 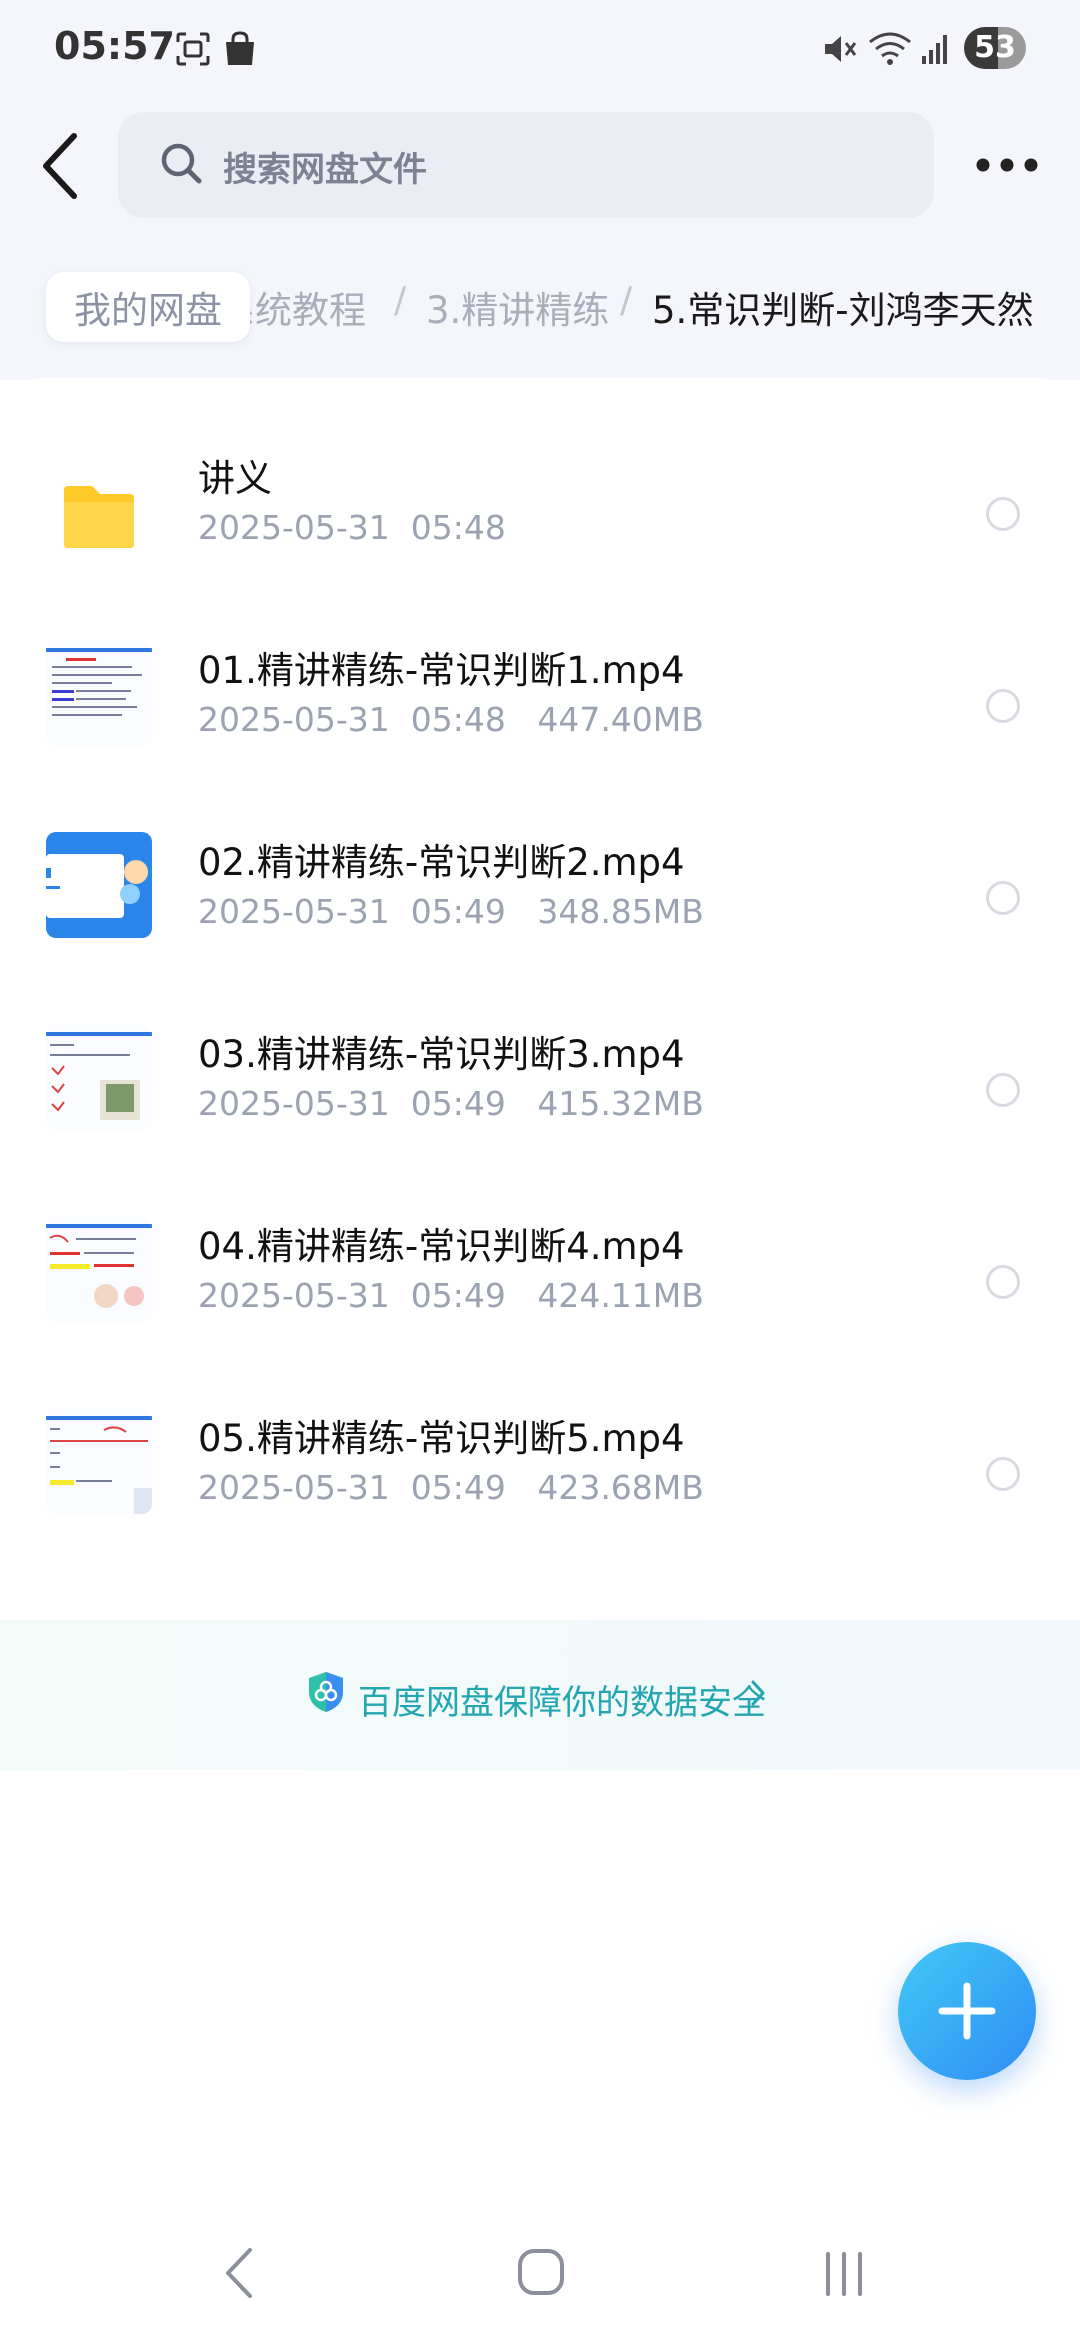 I want to click on file-meta: 2025-05-31 05:48 447.40MB, so click(x=451, y=719).